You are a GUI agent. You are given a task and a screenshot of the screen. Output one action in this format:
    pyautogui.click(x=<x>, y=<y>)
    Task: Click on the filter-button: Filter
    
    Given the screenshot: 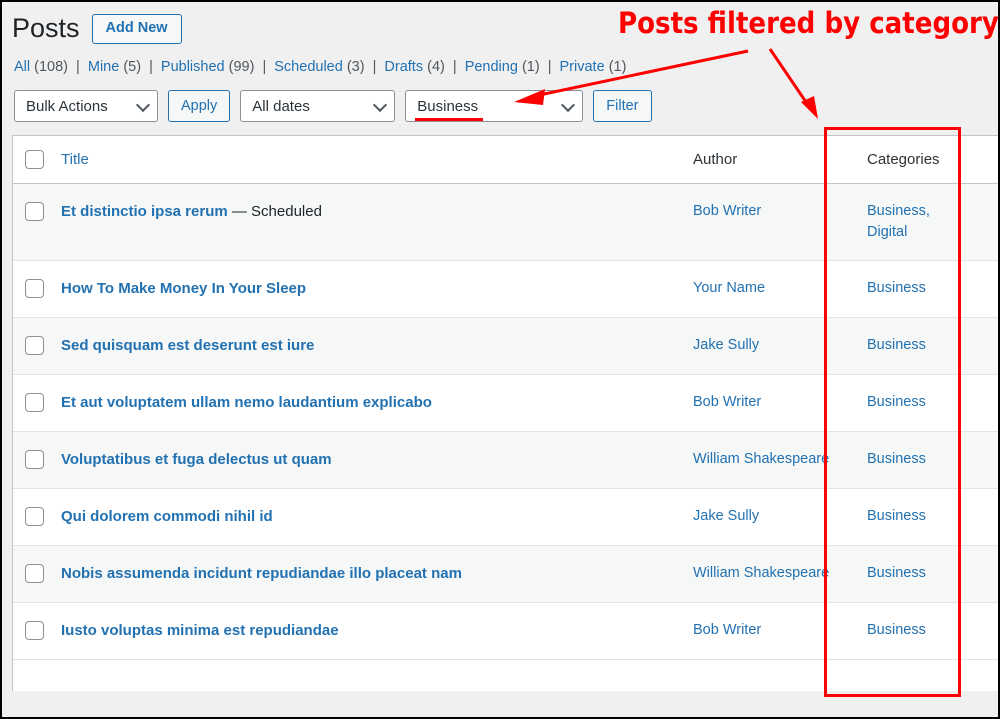 What is the action you would take?
    pyautogui.click(x=622, y=106)
    